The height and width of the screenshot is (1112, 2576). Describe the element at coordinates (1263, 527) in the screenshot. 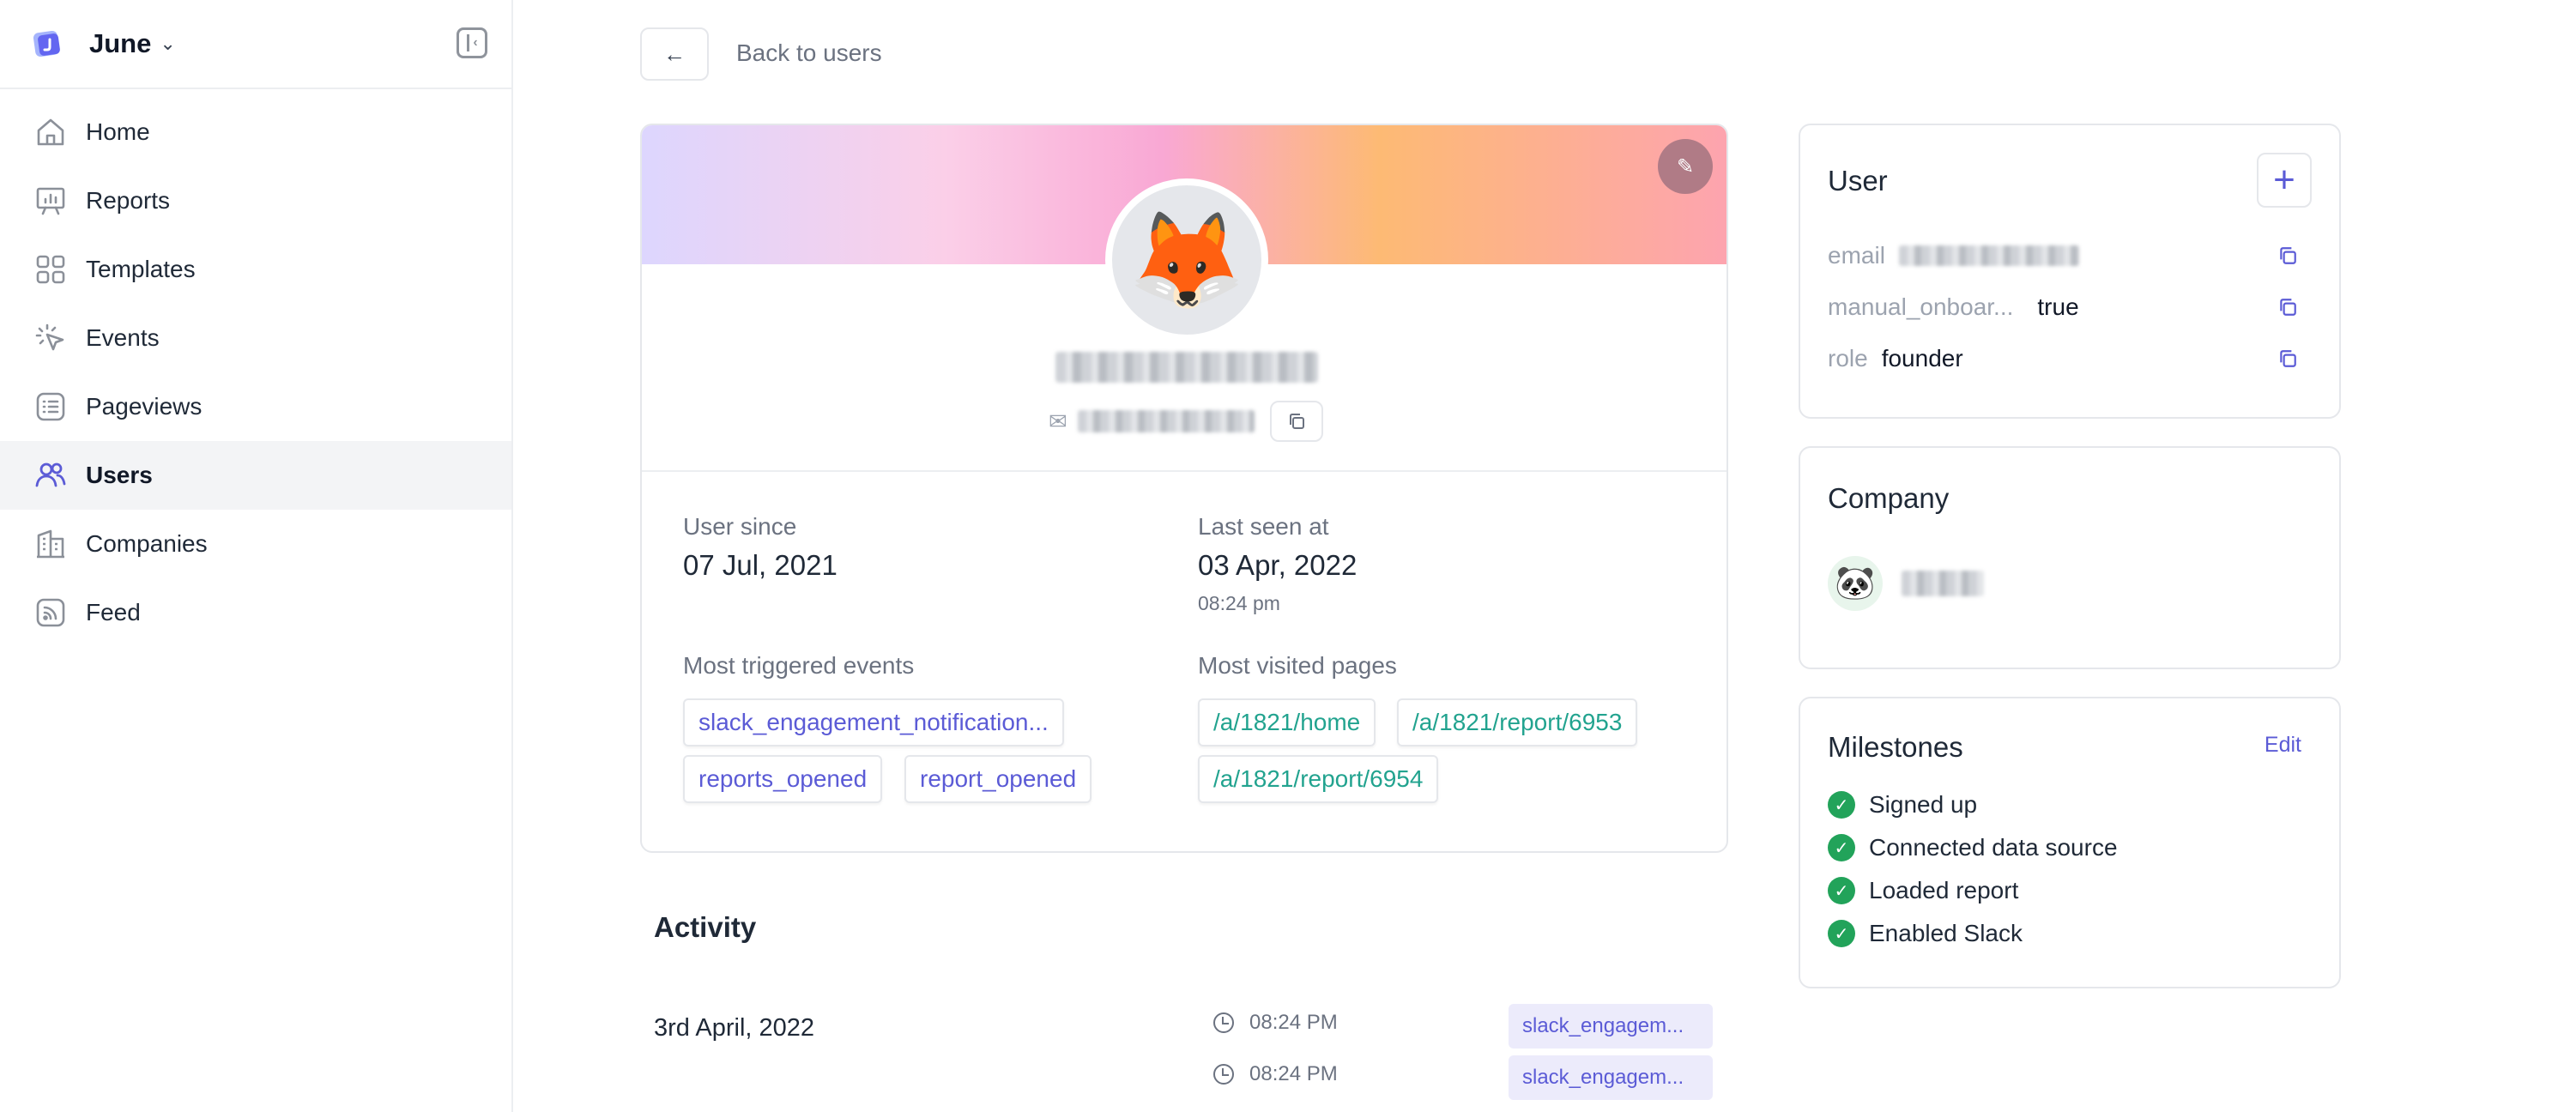

I see `last-seen-label: Last seen at` at that location.